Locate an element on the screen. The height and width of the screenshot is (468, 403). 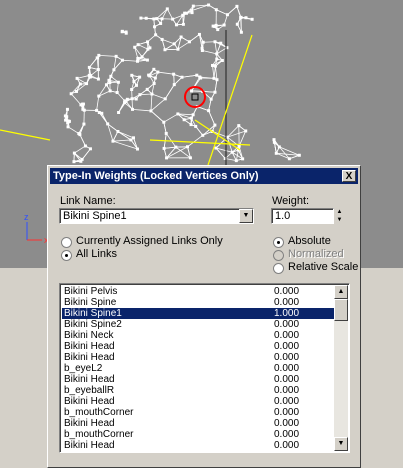
scroll-down-icon: ▼ is located at coordinates (341, 444).